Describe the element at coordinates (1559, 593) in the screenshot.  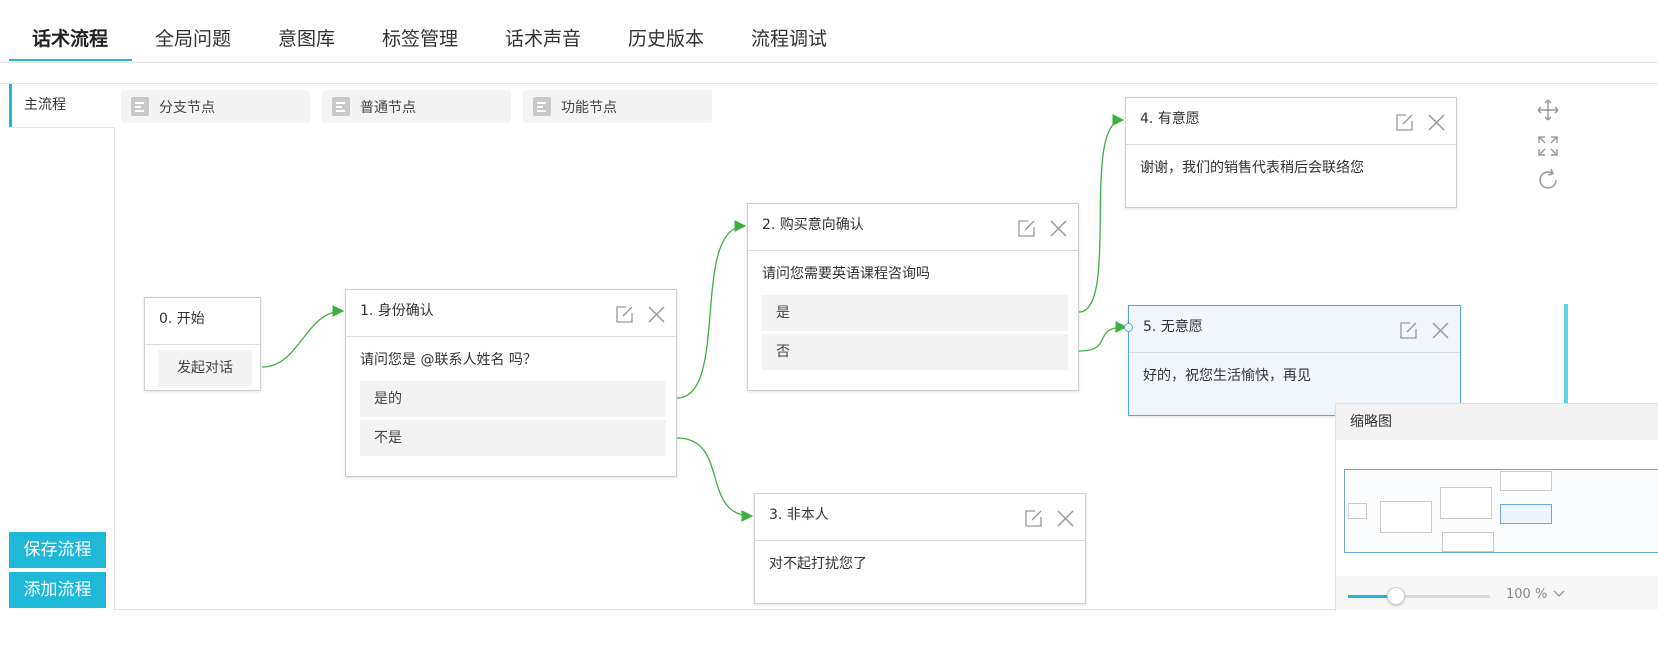
I see `chevron-down-icon` at that location.